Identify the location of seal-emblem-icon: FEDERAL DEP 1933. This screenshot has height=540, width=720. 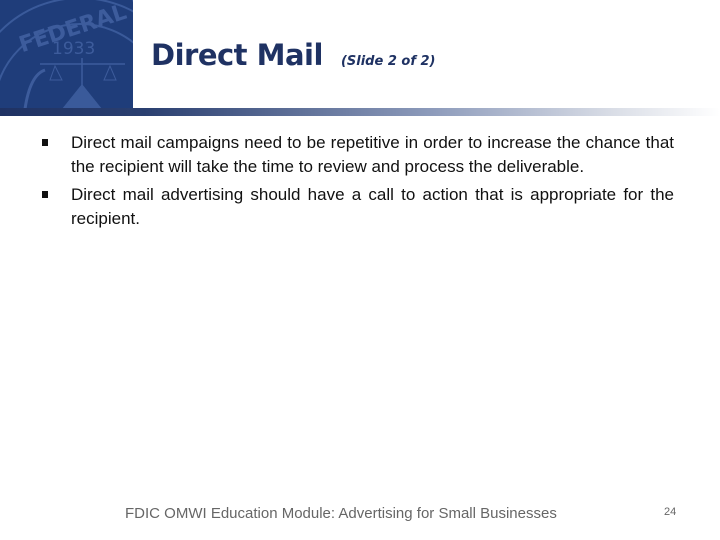
(66, 54).